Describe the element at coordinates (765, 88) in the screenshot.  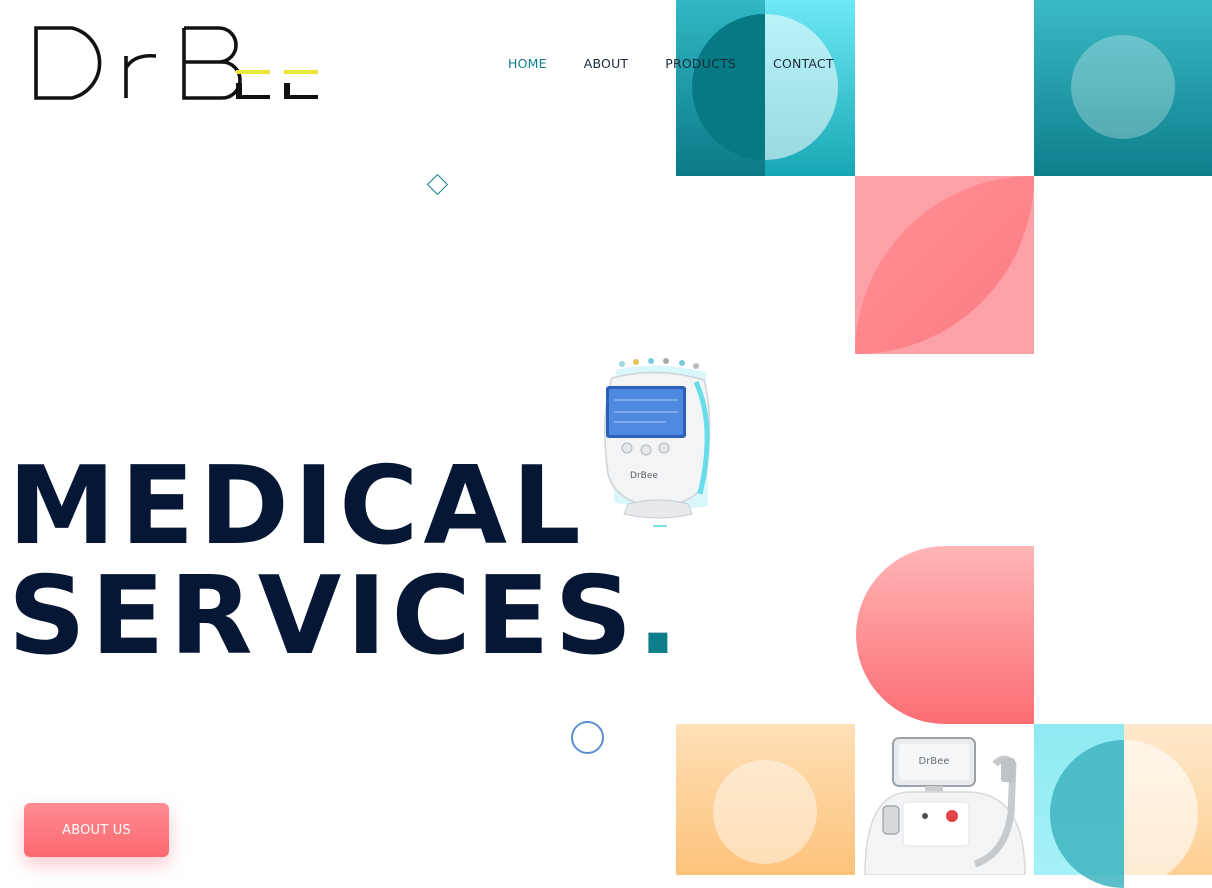
I see `teal-split-circle-tile` at that location.